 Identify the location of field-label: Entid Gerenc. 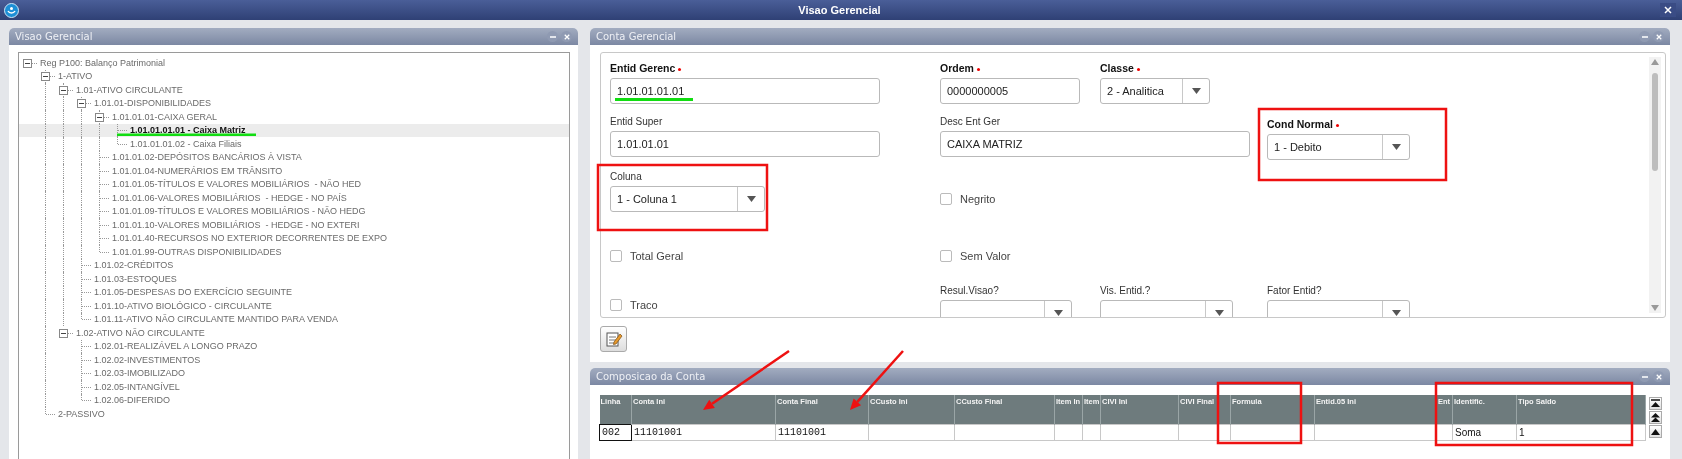
(643, 68).